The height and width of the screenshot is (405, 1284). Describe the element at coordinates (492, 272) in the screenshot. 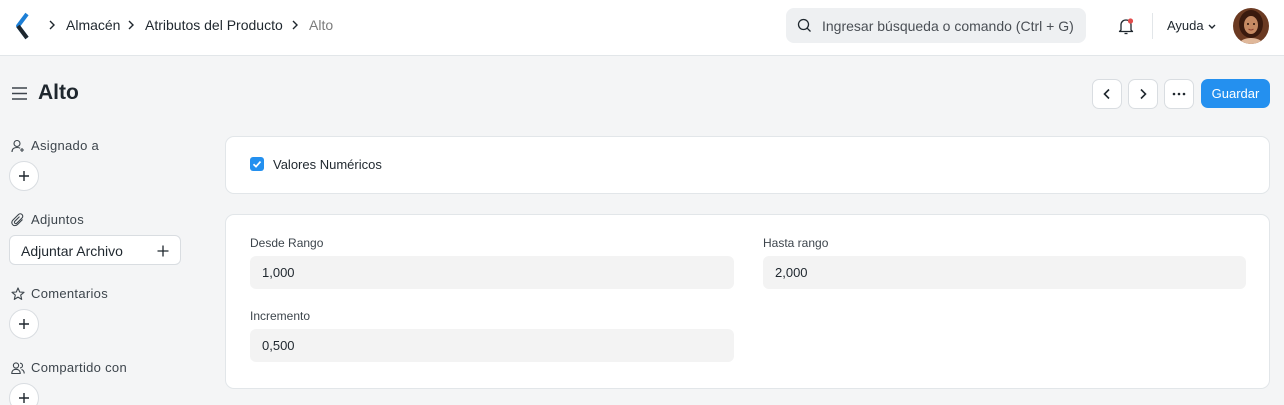

I see `from-range-input: 1,000` at that location.